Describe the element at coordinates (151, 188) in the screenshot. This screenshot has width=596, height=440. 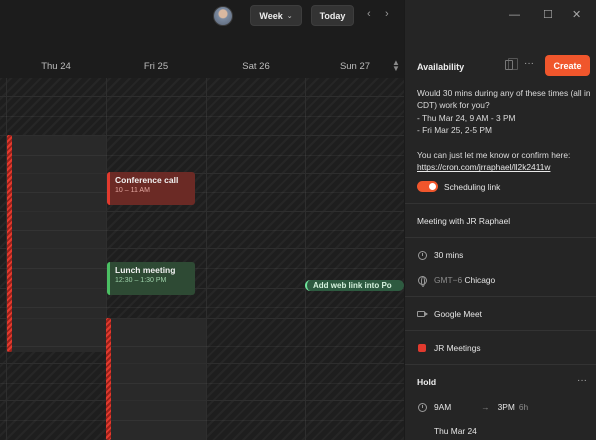
I see `event-conference-call: Conference call 10 – 11 AM` at that location.